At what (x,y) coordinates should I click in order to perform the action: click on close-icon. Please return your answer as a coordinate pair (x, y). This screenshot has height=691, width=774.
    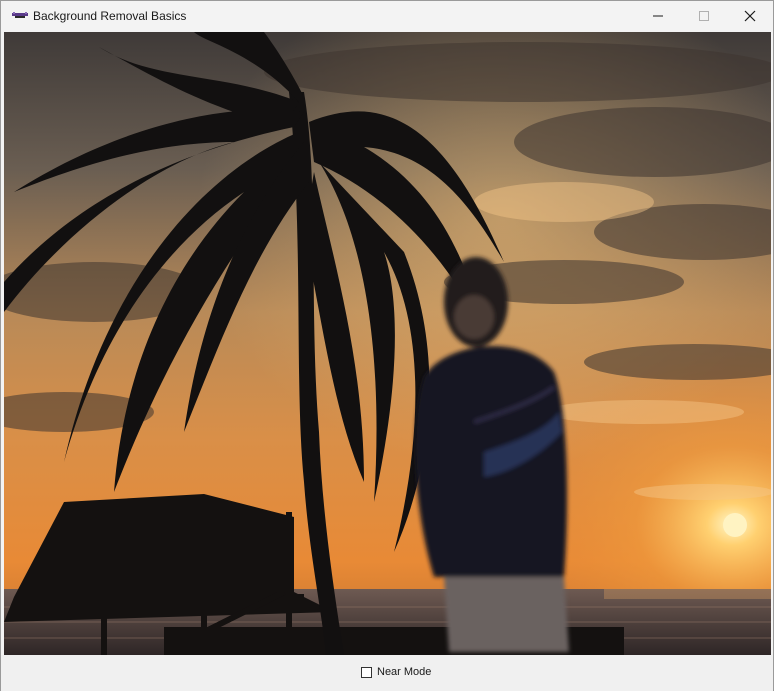
    Looking at the image, I should click on (750, 16).